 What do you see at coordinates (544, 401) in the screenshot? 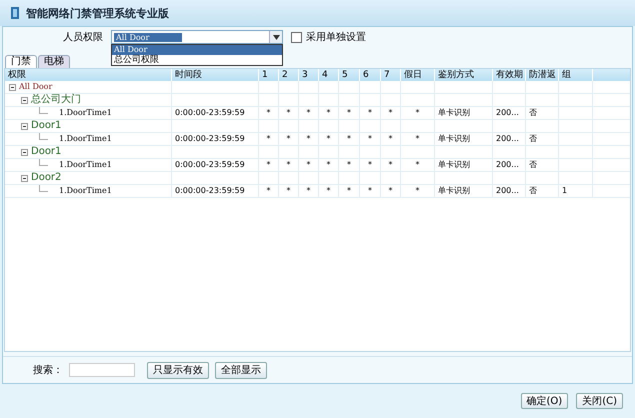
I see `dialog-button: 确定(O)` at bounding box center [544, 401].